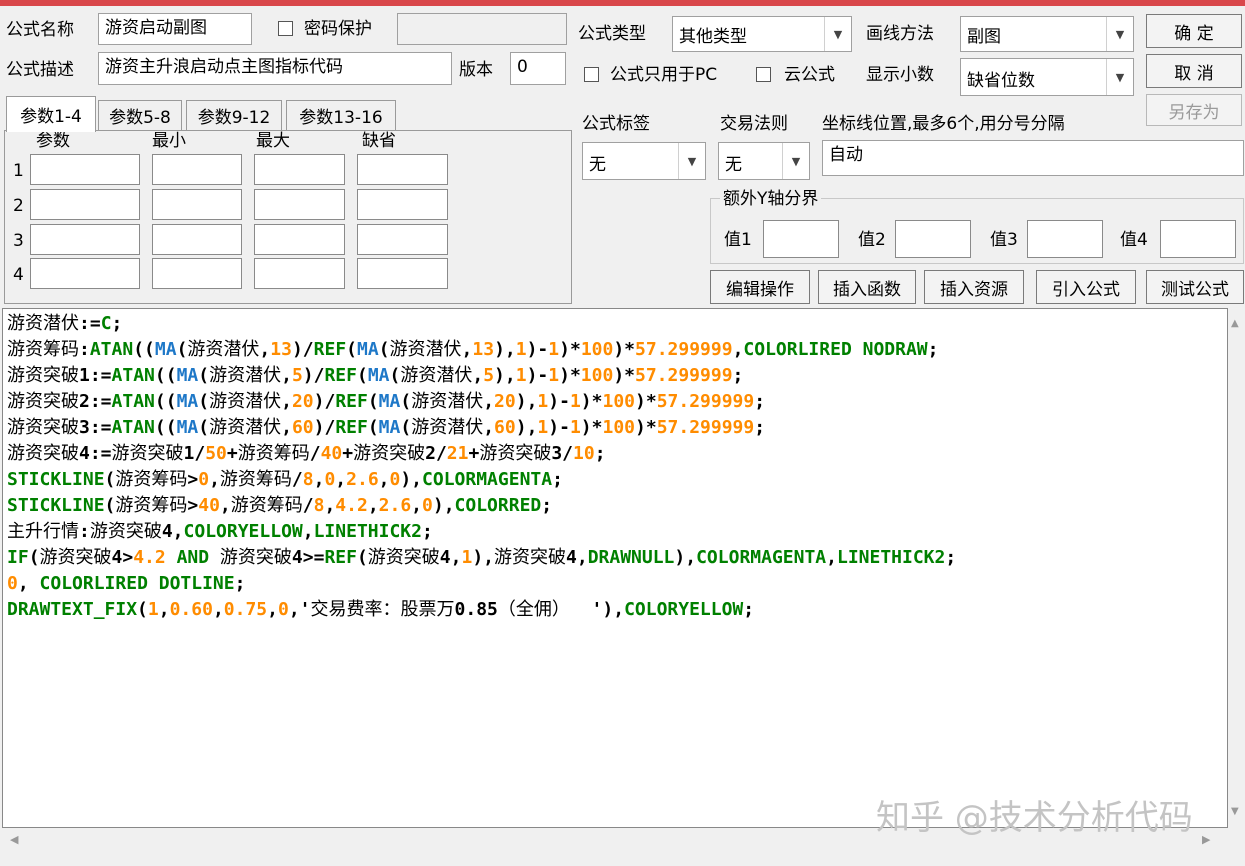 The height and width of the screenshot is (866, 1245). What do you see at coordinates (763, 74) in the screenshot?
I see `cloud-formula-checkbox` at bounding box center [763, 74].